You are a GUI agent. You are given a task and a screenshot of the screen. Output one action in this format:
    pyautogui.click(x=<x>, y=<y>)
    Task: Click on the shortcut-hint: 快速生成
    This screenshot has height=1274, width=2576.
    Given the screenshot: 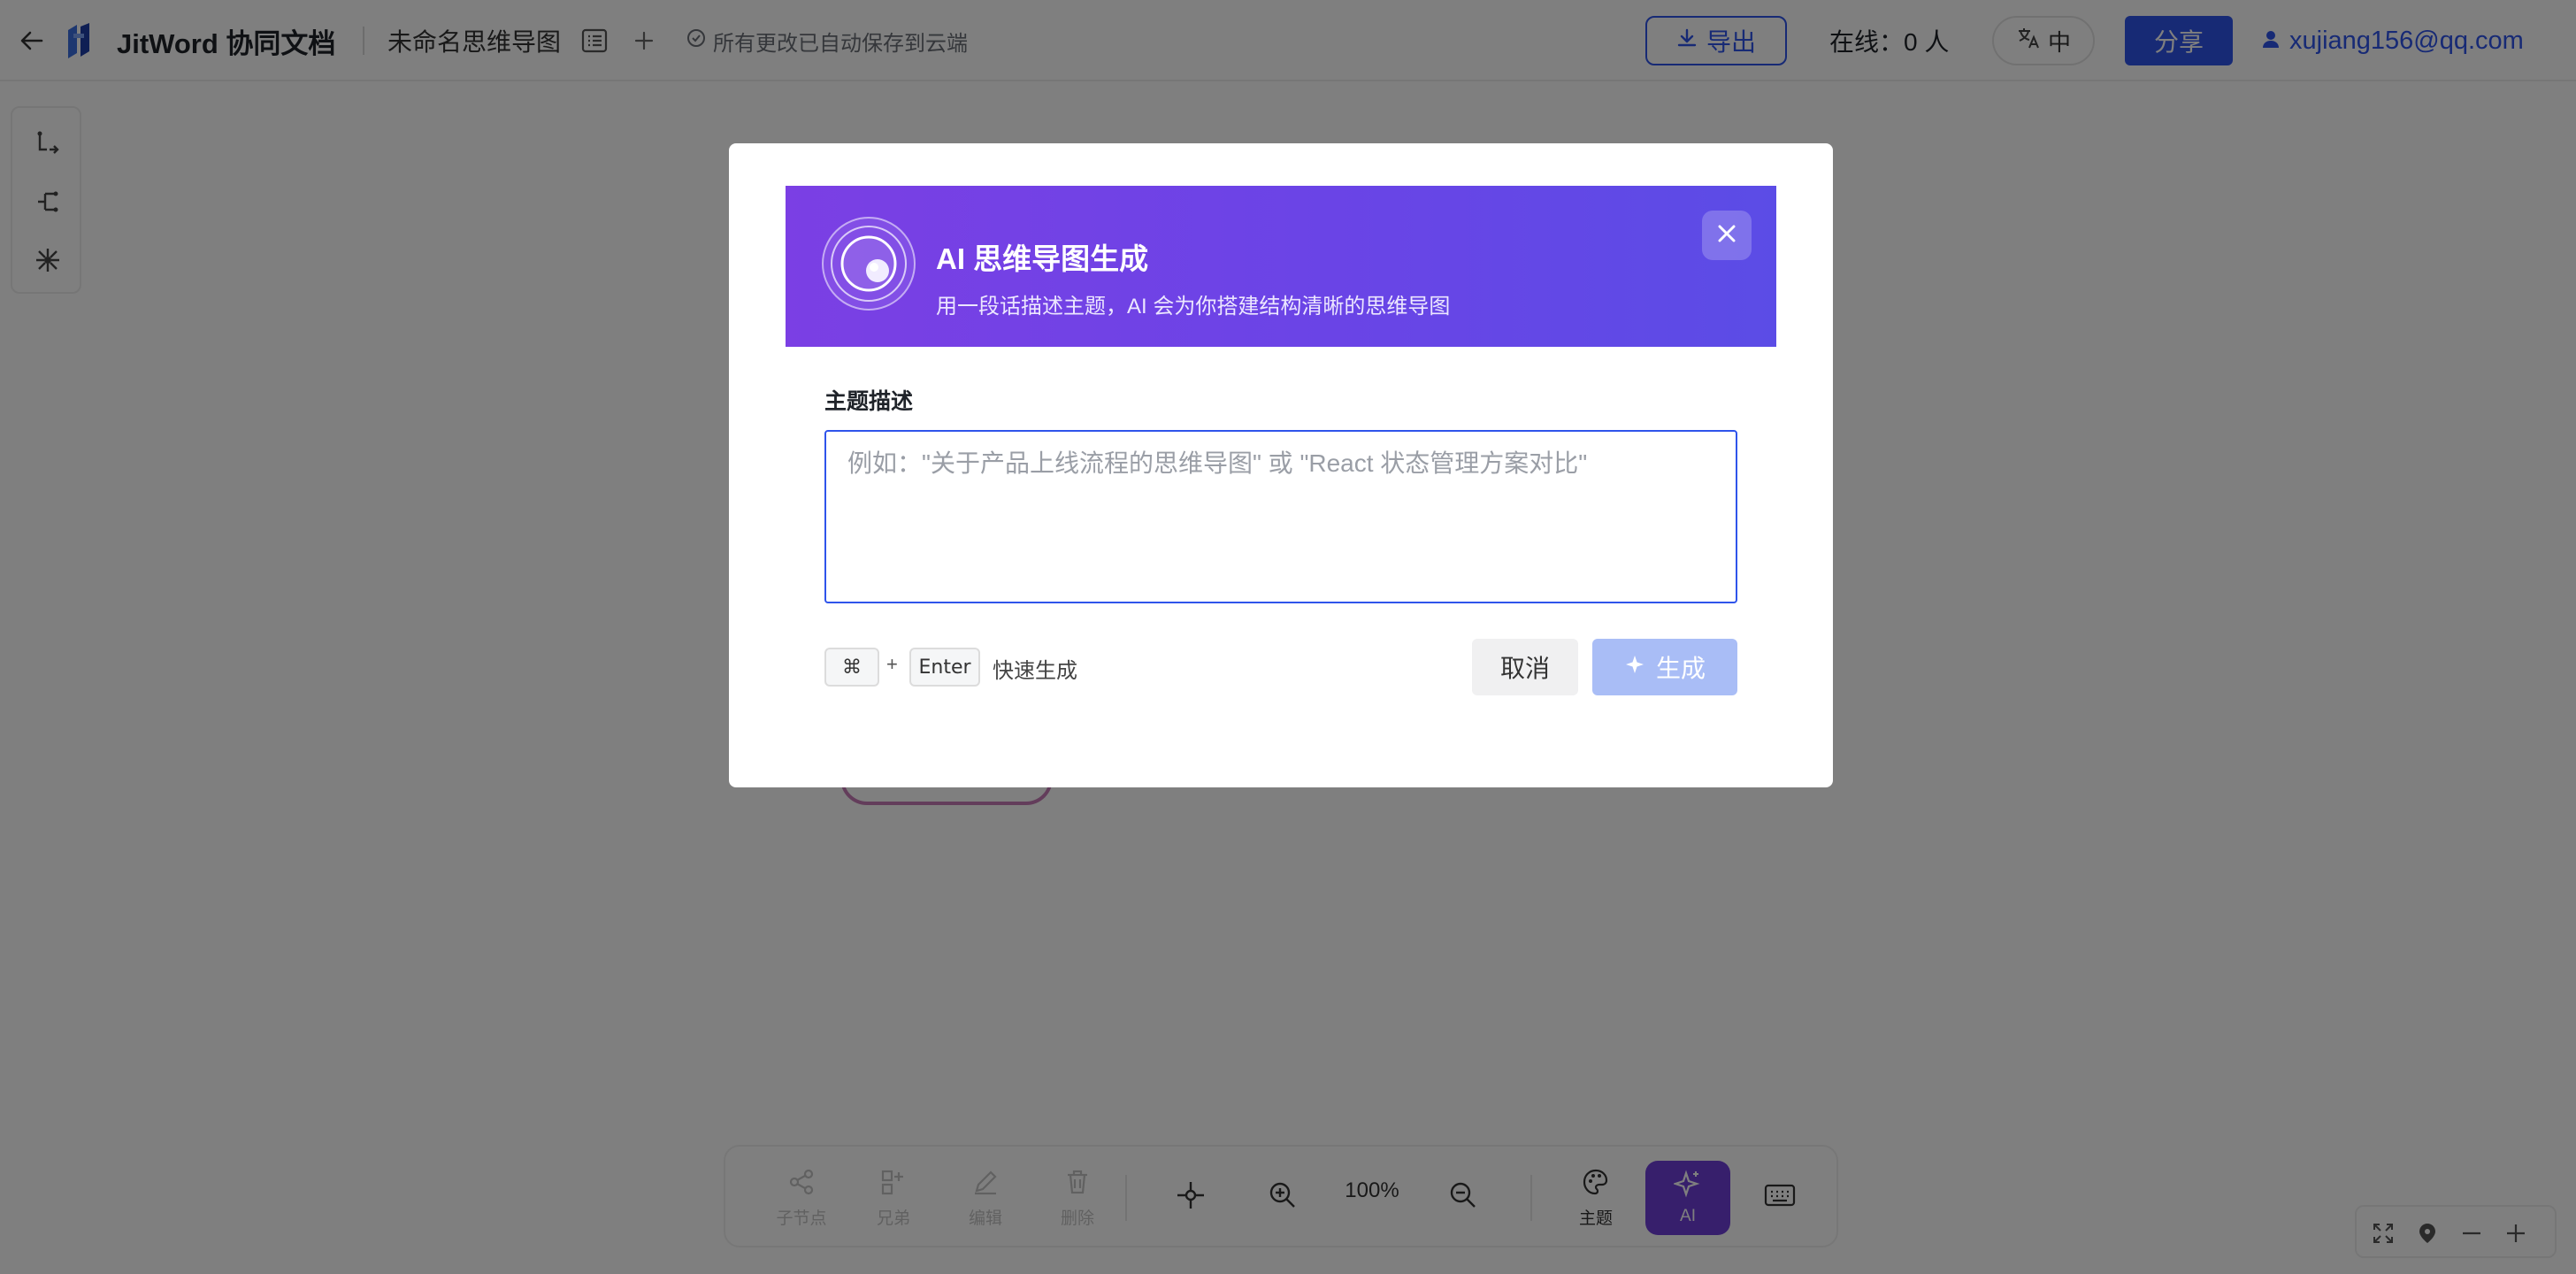 What is the action you would take?
    pyautogui.click(x=1035, y=671)
    